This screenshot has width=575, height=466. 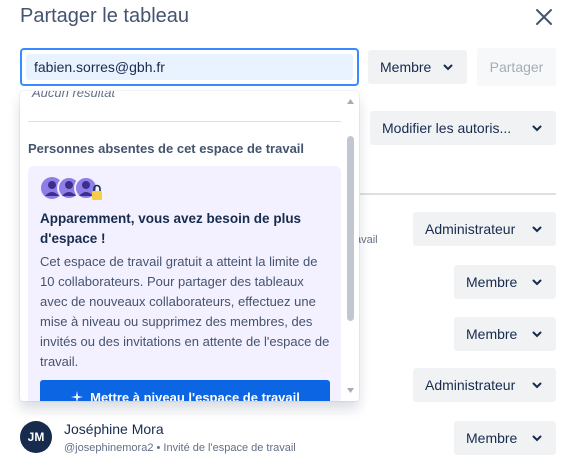 I want to click on role-select-label: Membre, so click(x=406, y=67).